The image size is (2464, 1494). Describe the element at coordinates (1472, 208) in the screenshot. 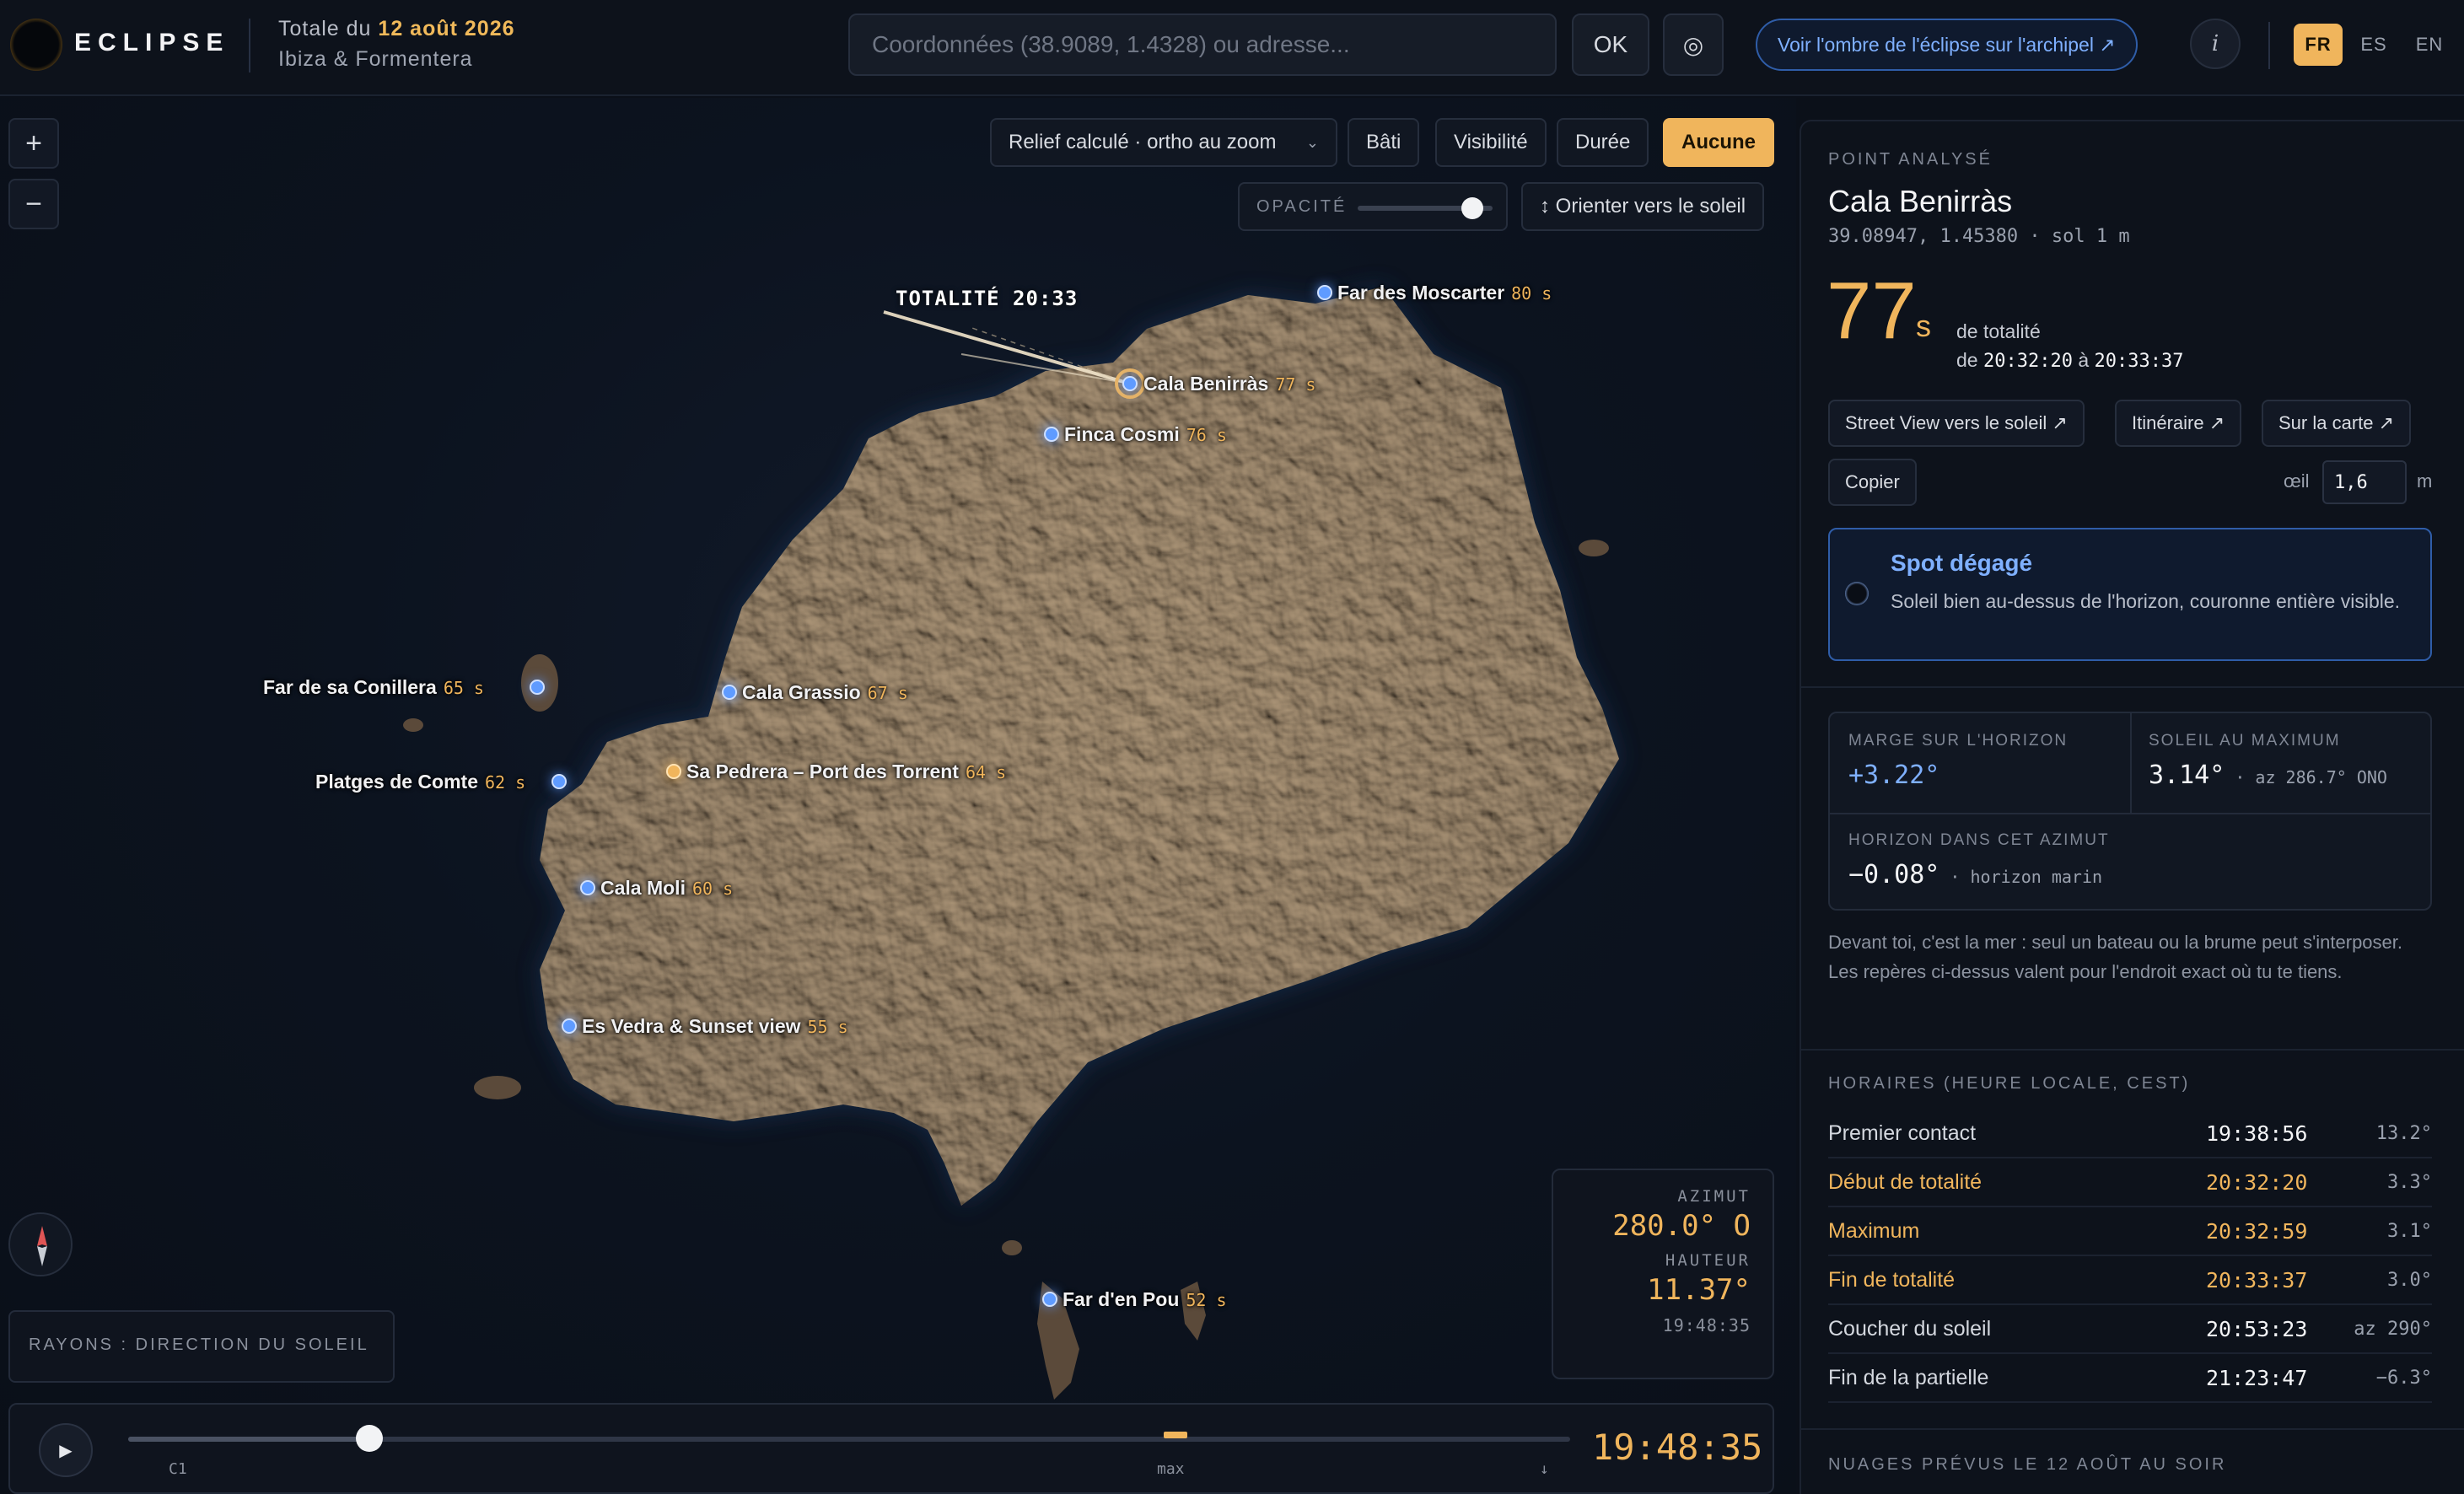

I see `opacity-slider-handle` at that location.